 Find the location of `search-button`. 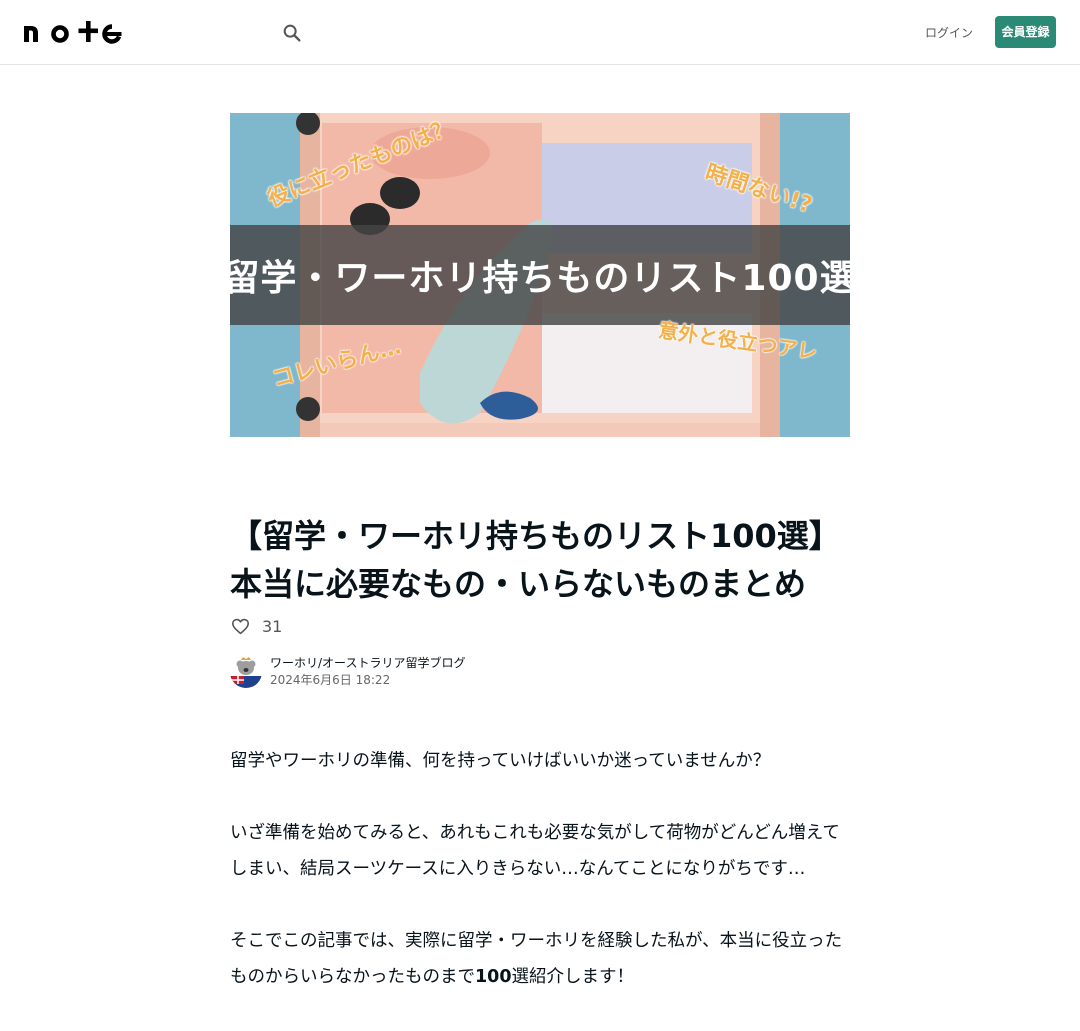

search-button is located at coordinates (292, 33).